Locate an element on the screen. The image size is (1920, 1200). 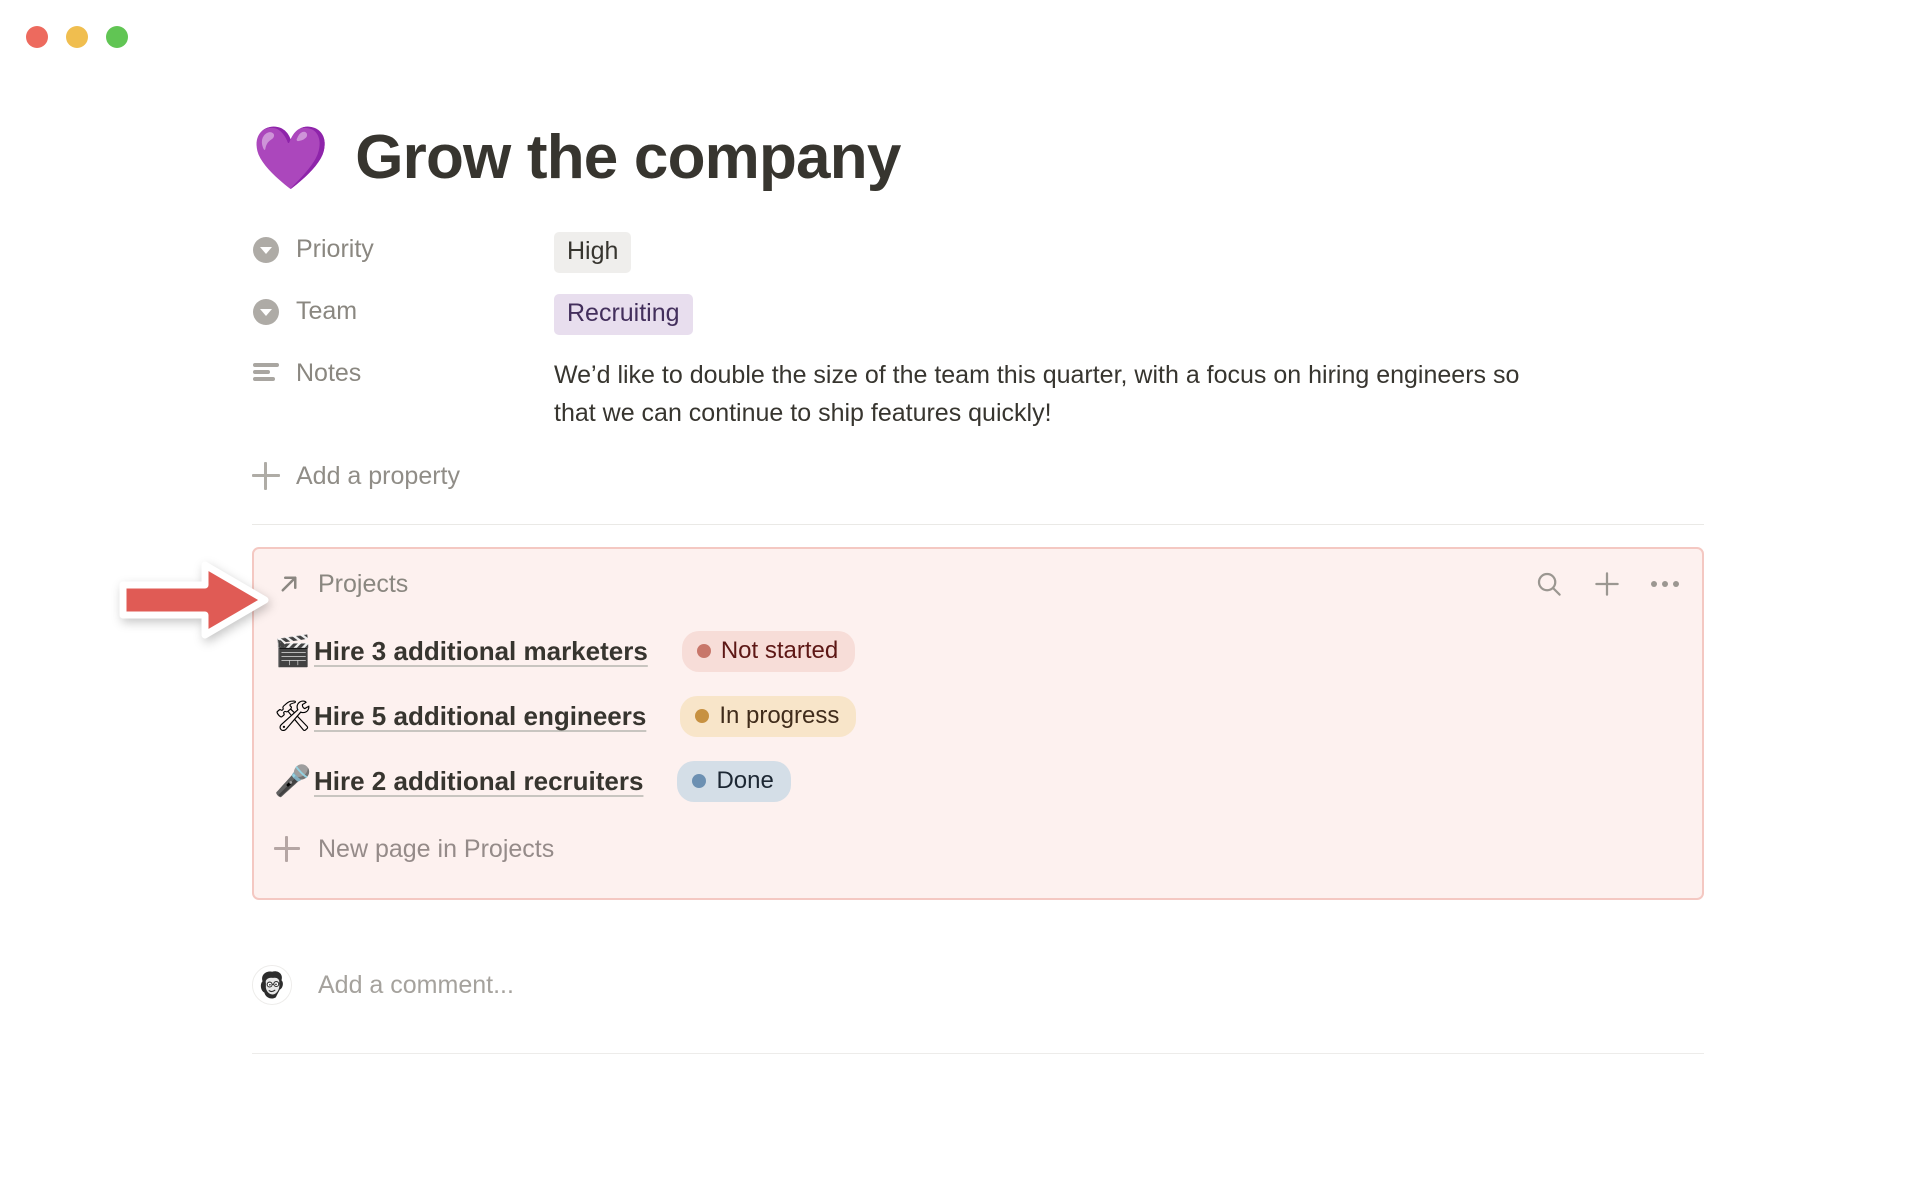
property-row-priority: Priority High is located at coordinates (978, 257).